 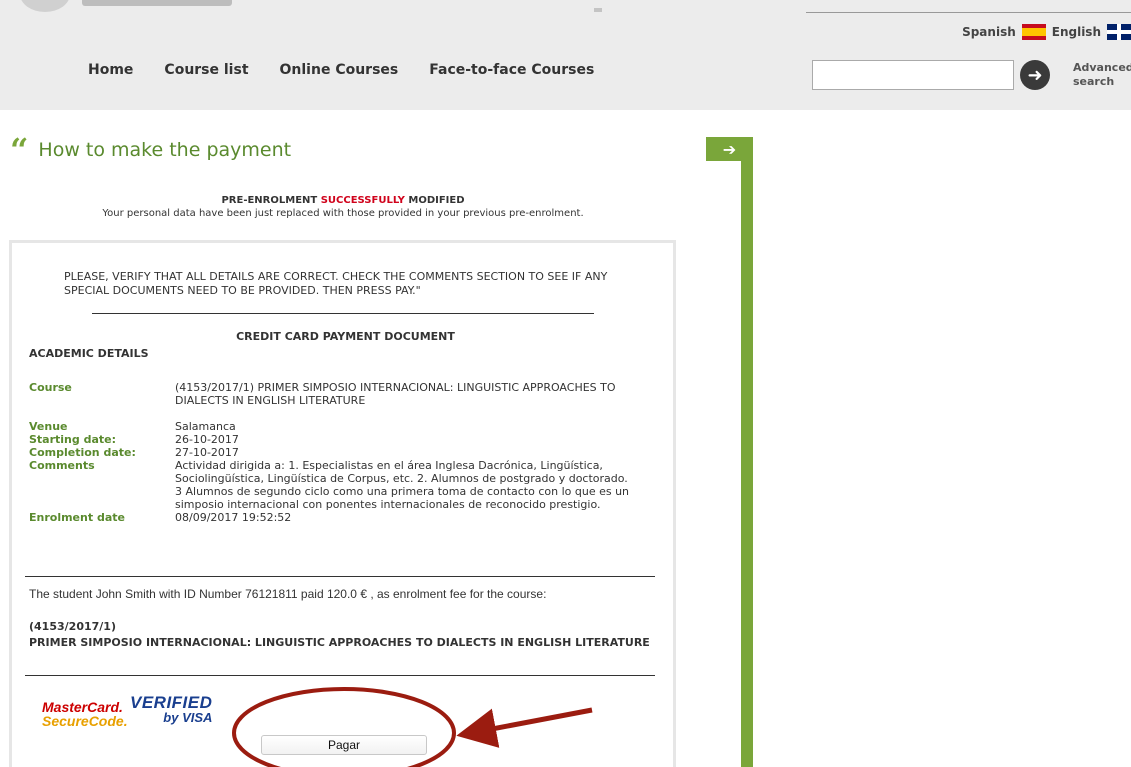 What do you see at coordinates (989, 32) in the screenshot?
I see `language-spanish-link: Spanish` at bounding box center [989, 32].